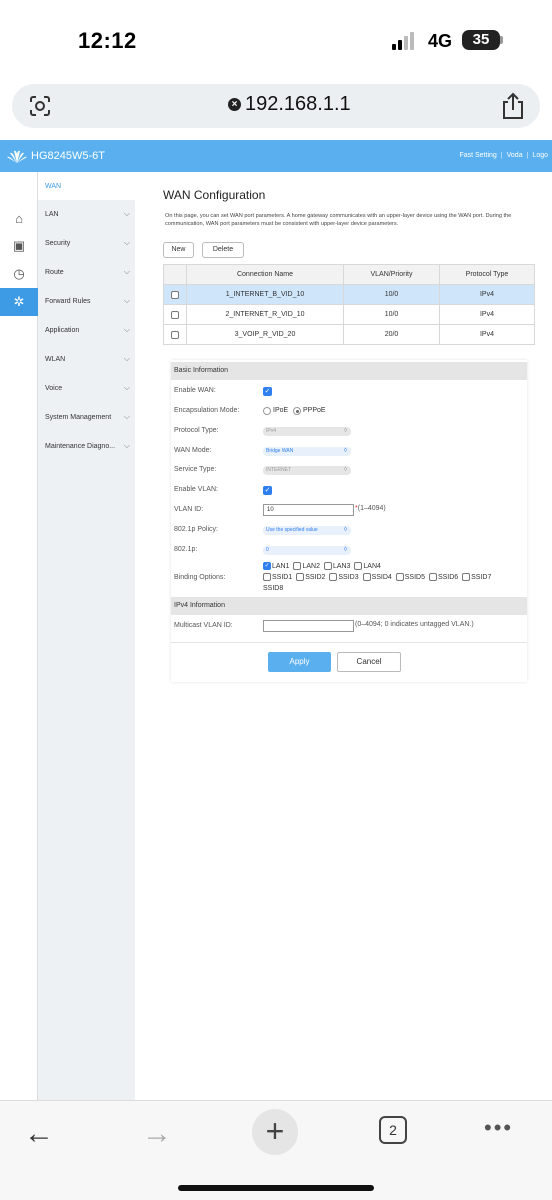 The width and height of the screenshot is (552, 1200). I want to click on table-row: 1_INTERNET_B_VID_10 10/0 IPv4, so click(349, 294).